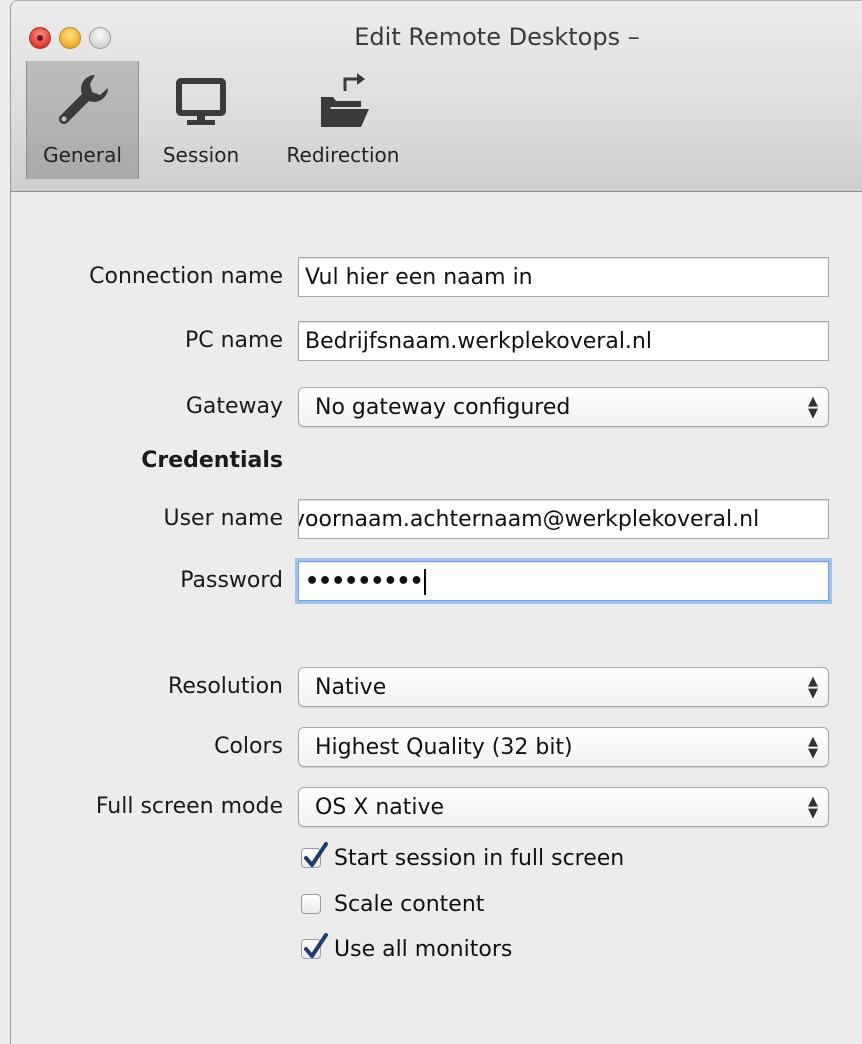 The image size is (862, 1044). Describe the element at coordinates (201, 102) in the screenshot. I see `monitor-icon` at that location.